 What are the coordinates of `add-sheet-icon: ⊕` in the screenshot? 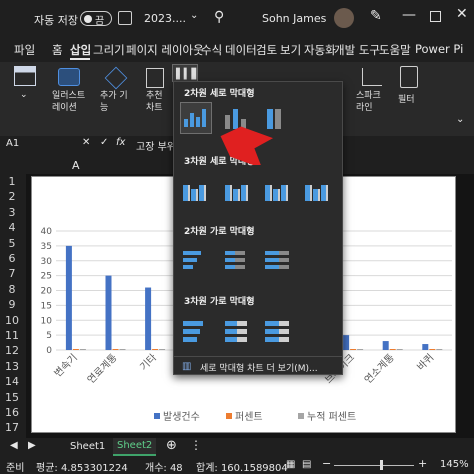 It's located at (171, 445).